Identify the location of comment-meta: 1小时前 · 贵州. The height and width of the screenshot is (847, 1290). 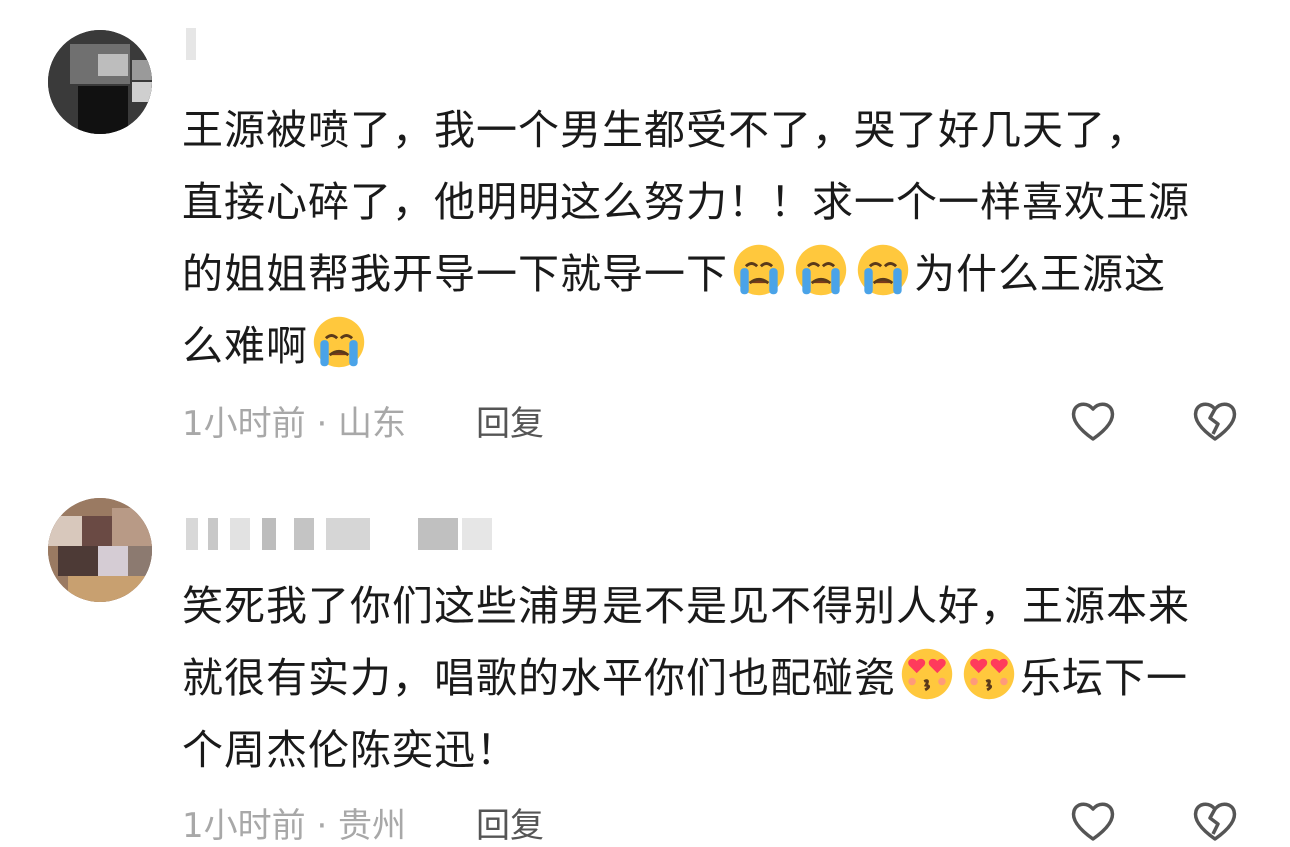
(294, 826).